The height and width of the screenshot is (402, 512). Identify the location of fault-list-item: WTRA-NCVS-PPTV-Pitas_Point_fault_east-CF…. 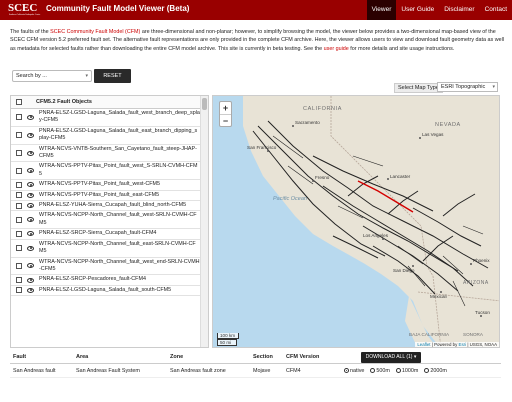
(105, 196).